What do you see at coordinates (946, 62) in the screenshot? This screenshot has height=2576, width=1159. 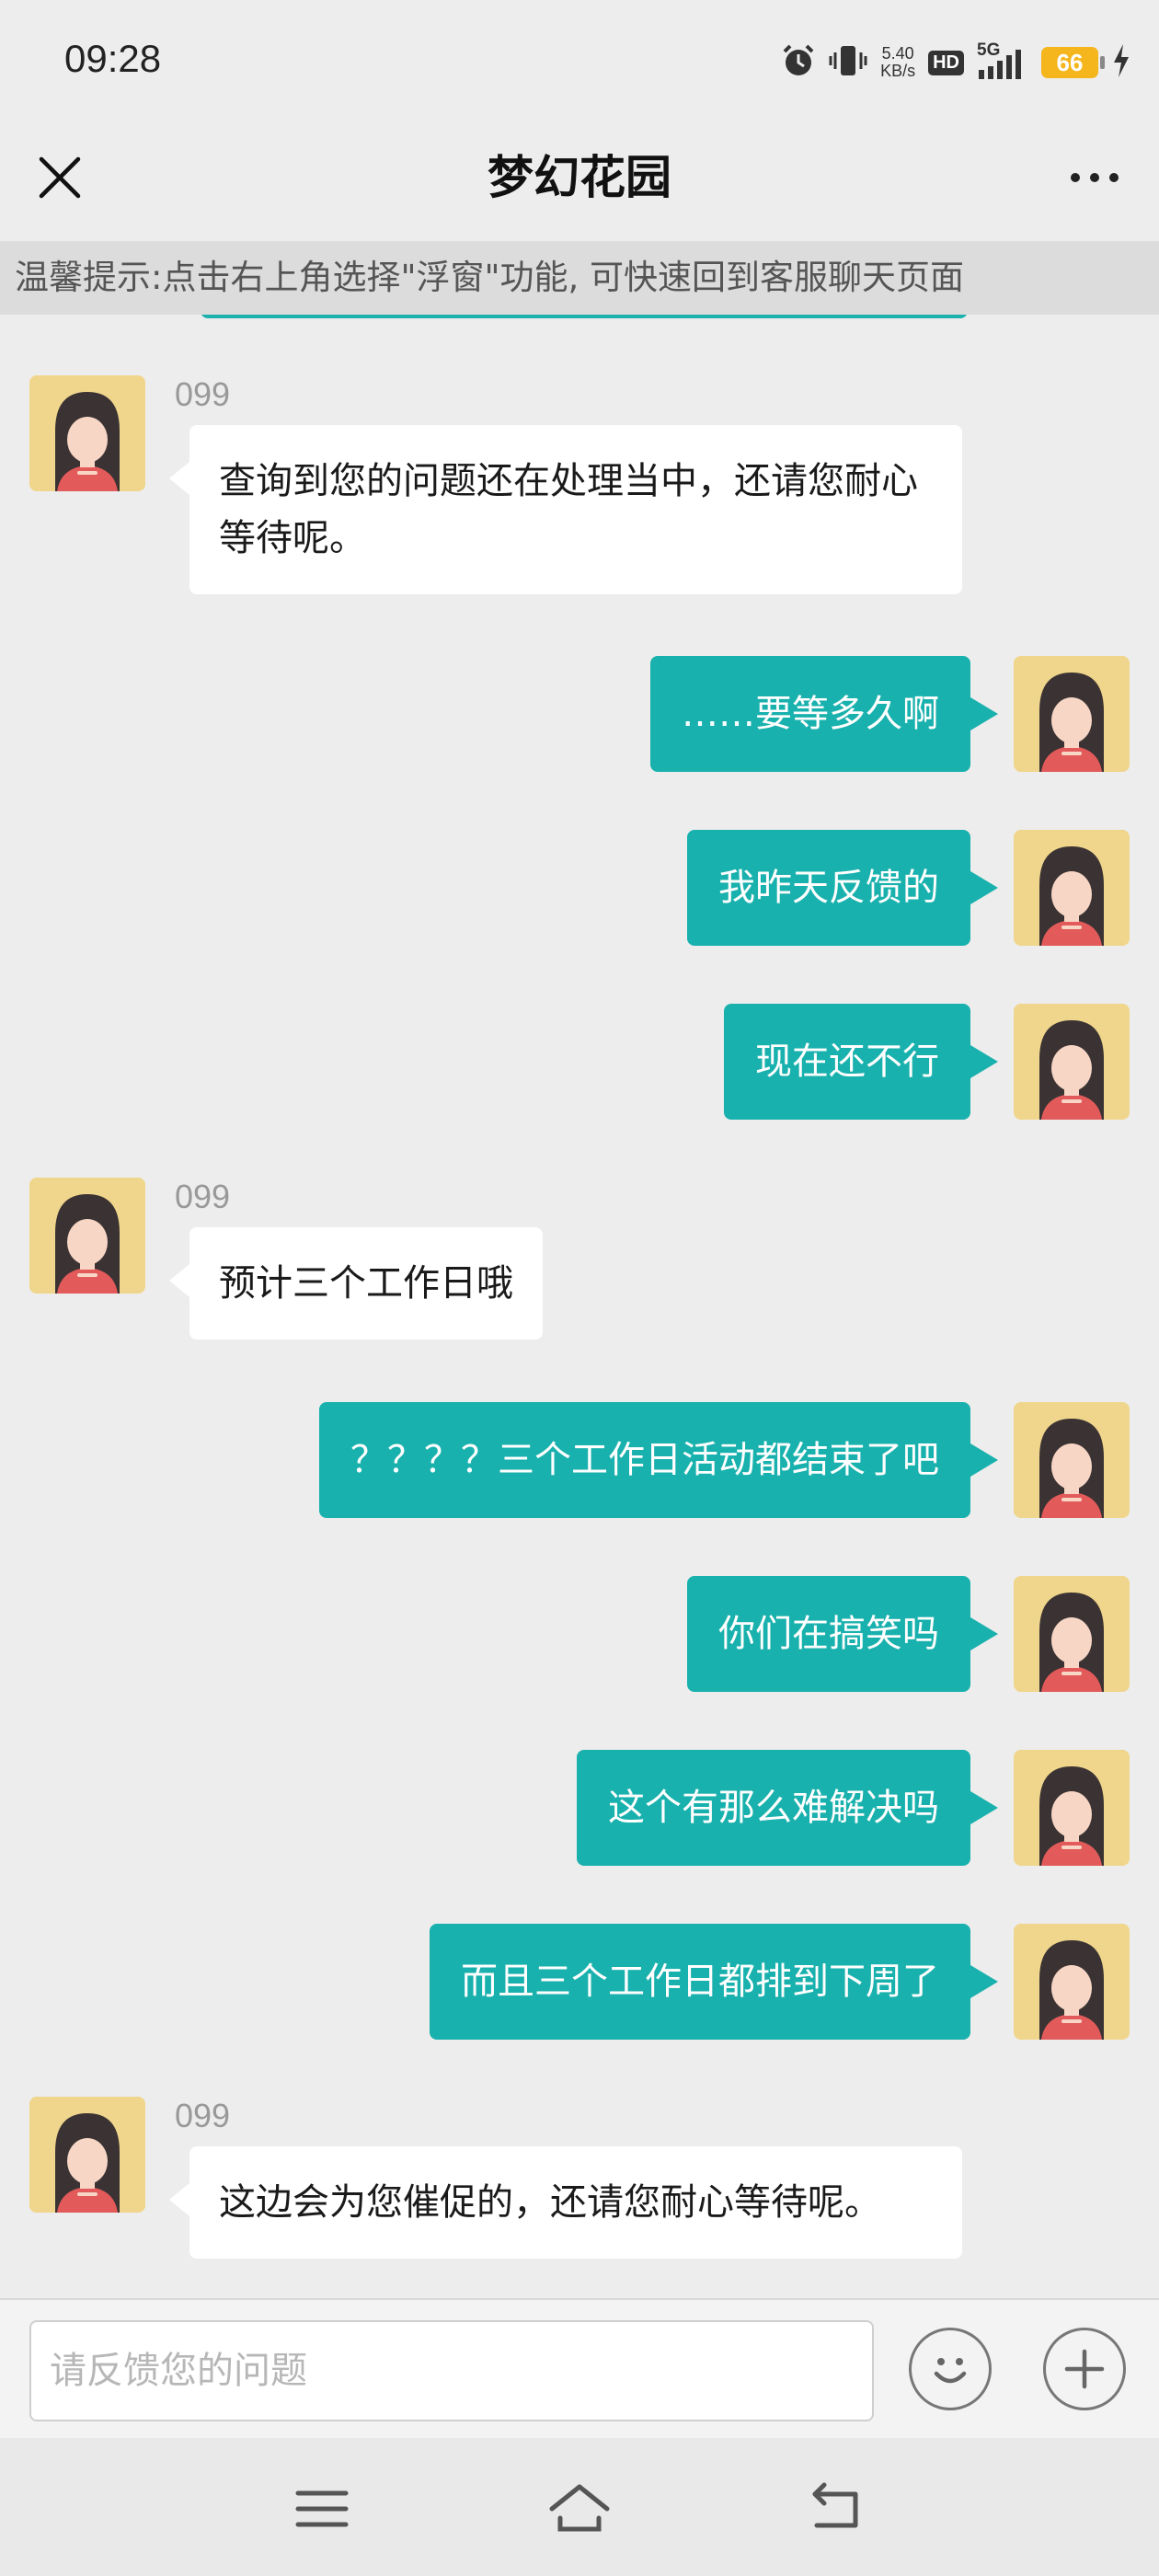 I see `hd-badge: HD` at bounding box center [946, 62].